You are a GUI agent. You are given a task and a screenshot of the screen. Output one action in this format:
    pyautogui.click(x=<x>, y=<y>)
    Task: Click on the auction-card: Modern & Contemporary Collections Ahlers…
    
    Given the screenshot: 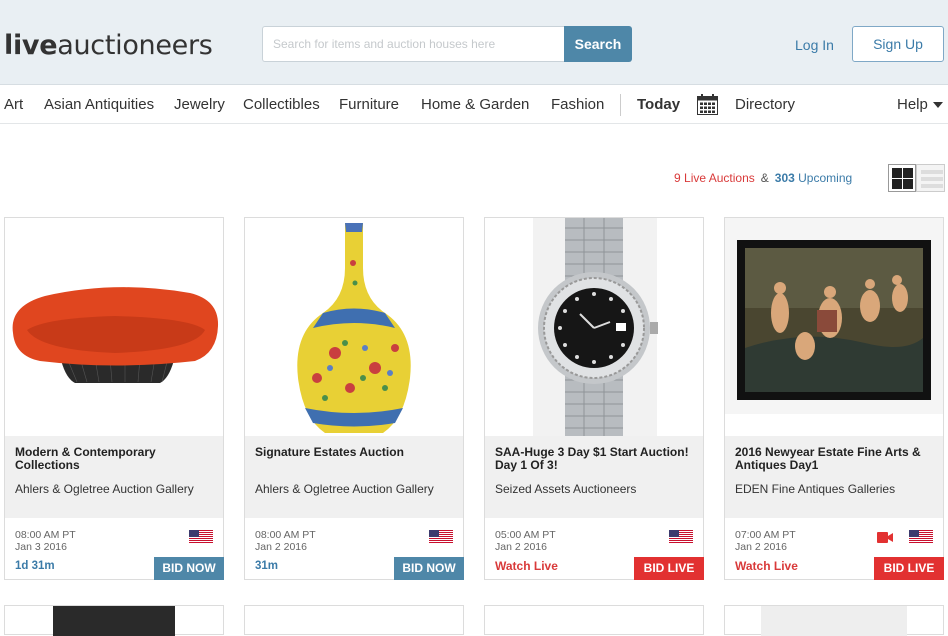 What is the action you would take?
    pyautogui.click(x=114, y=398)
    